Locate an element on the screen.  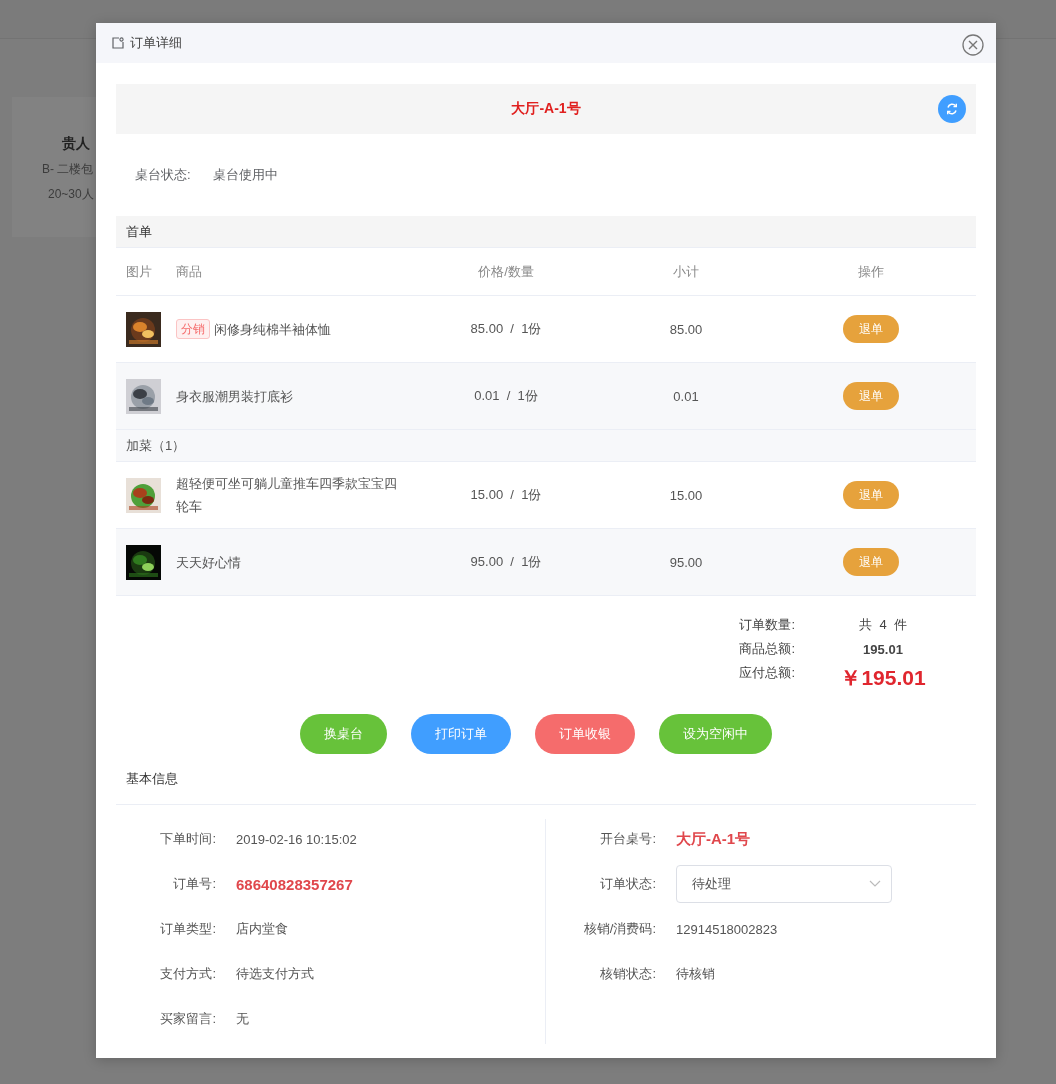
column-header: 图片 is located at coordinates (139, 271).